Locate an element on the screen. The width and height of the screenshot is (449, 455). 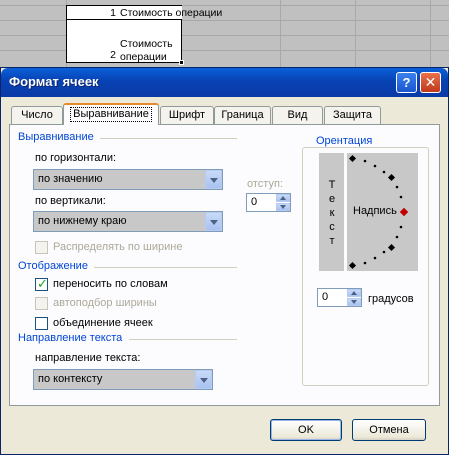
help-button: ? is located at coordinates (406, 82).